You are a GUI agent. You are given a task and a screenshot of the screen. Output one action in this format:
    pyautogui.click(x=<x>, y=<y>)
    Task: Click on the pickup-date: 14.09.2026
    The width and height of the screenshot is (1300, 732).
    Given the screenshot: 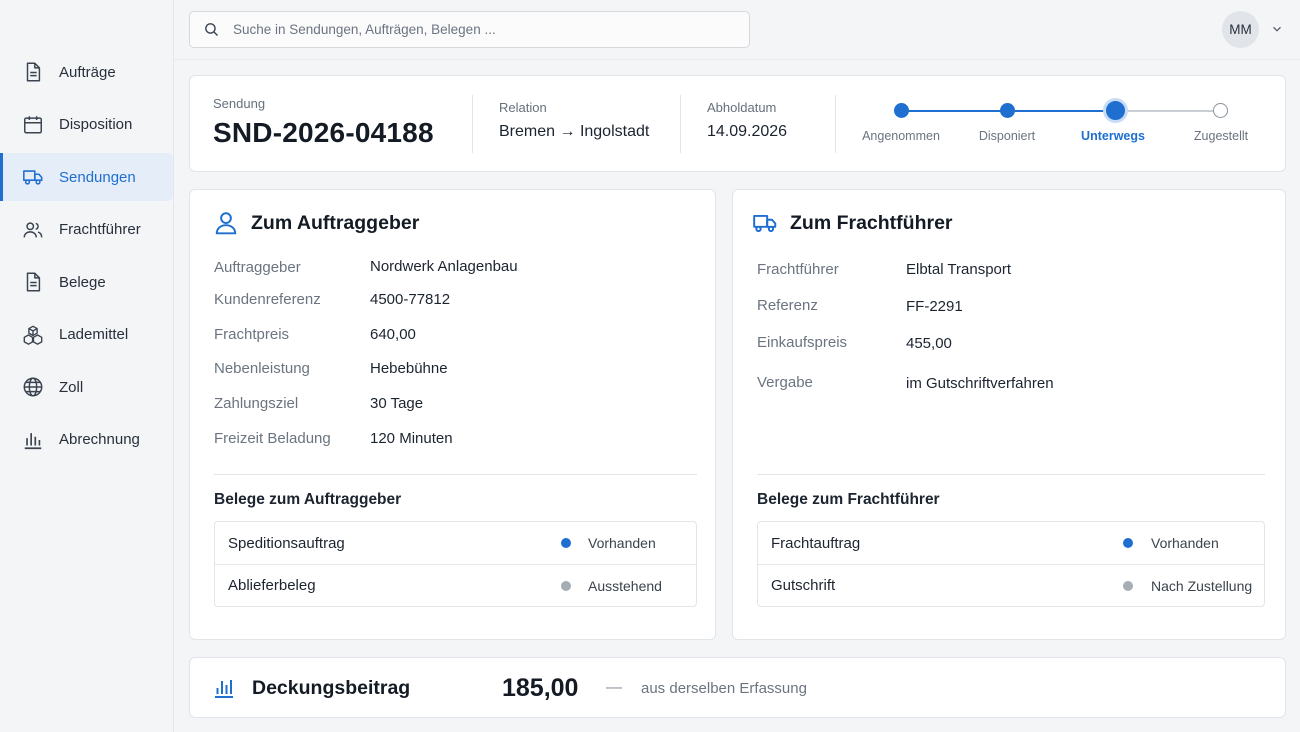 What is the action you would take?
    pyautogui.click(x=747, y=131)
    